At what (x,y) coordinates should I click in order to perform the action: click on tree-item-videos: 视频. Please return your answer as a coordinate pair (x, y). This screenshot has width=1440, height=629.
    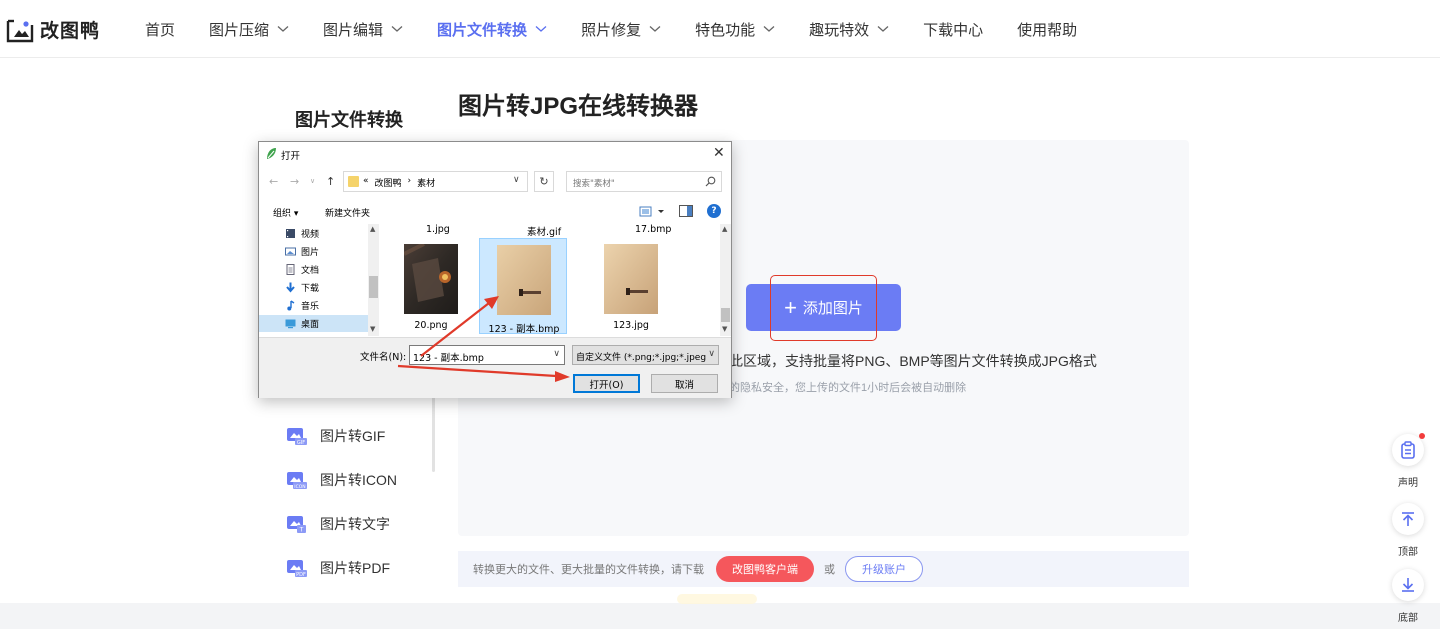
    Looking at the image, I should click on (302, 233).